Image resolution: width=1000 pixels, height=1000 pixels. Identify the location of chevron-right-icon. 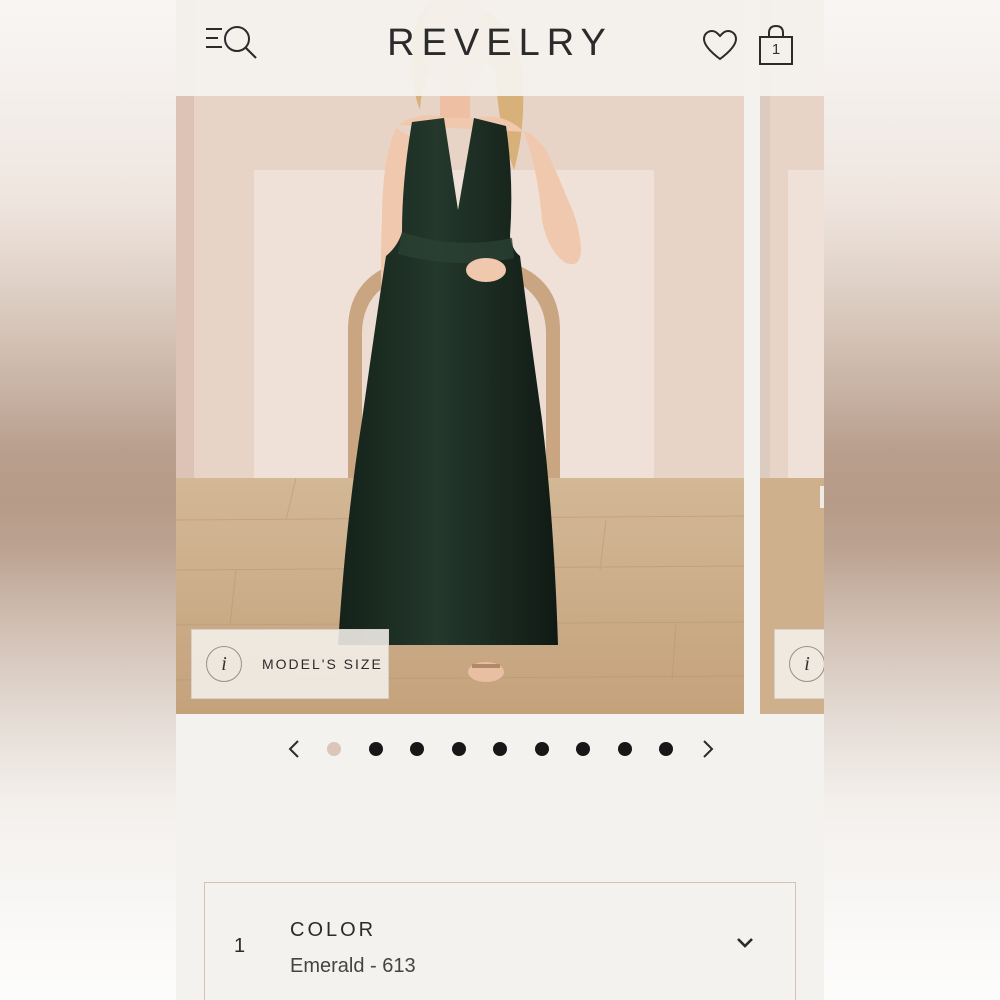
(708, 749).